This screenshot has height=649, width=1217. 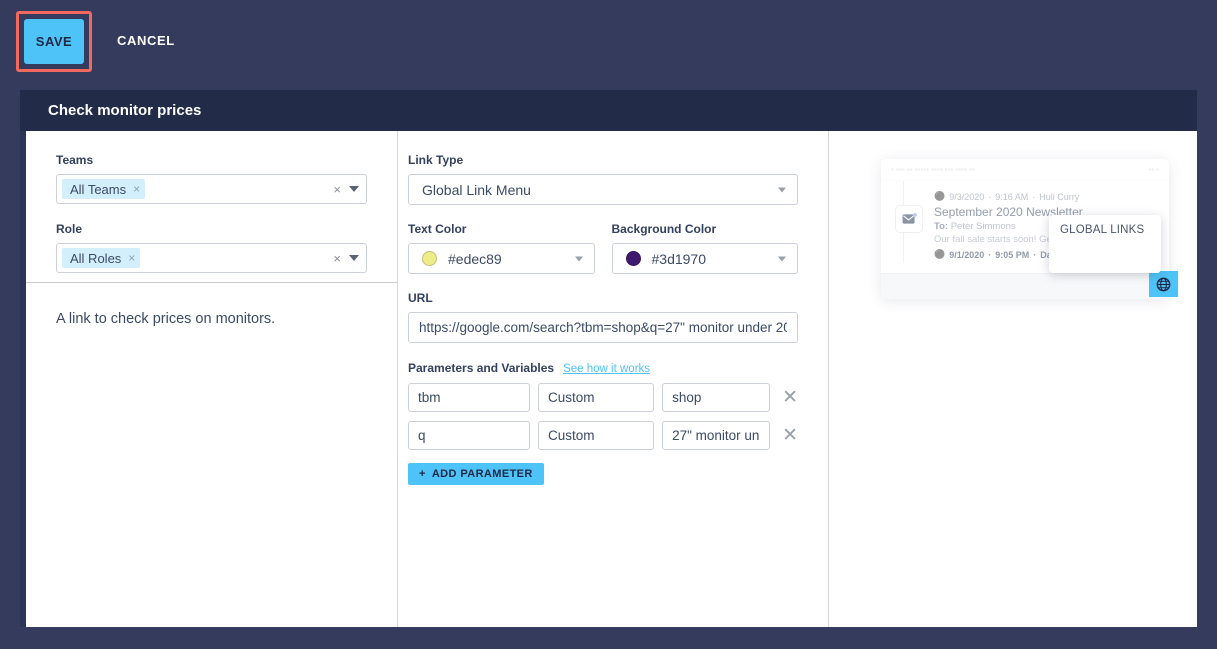 I want to click on preview-topbar-right: ▪▪ ▪, so click(x=1153, y=169).